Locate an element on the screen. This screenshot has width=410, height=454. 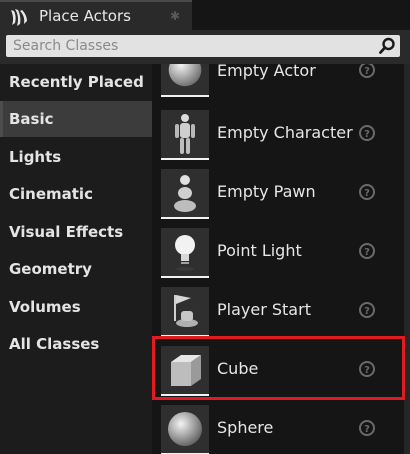
actor-label: Point Light is located at coordinates (259, 250).